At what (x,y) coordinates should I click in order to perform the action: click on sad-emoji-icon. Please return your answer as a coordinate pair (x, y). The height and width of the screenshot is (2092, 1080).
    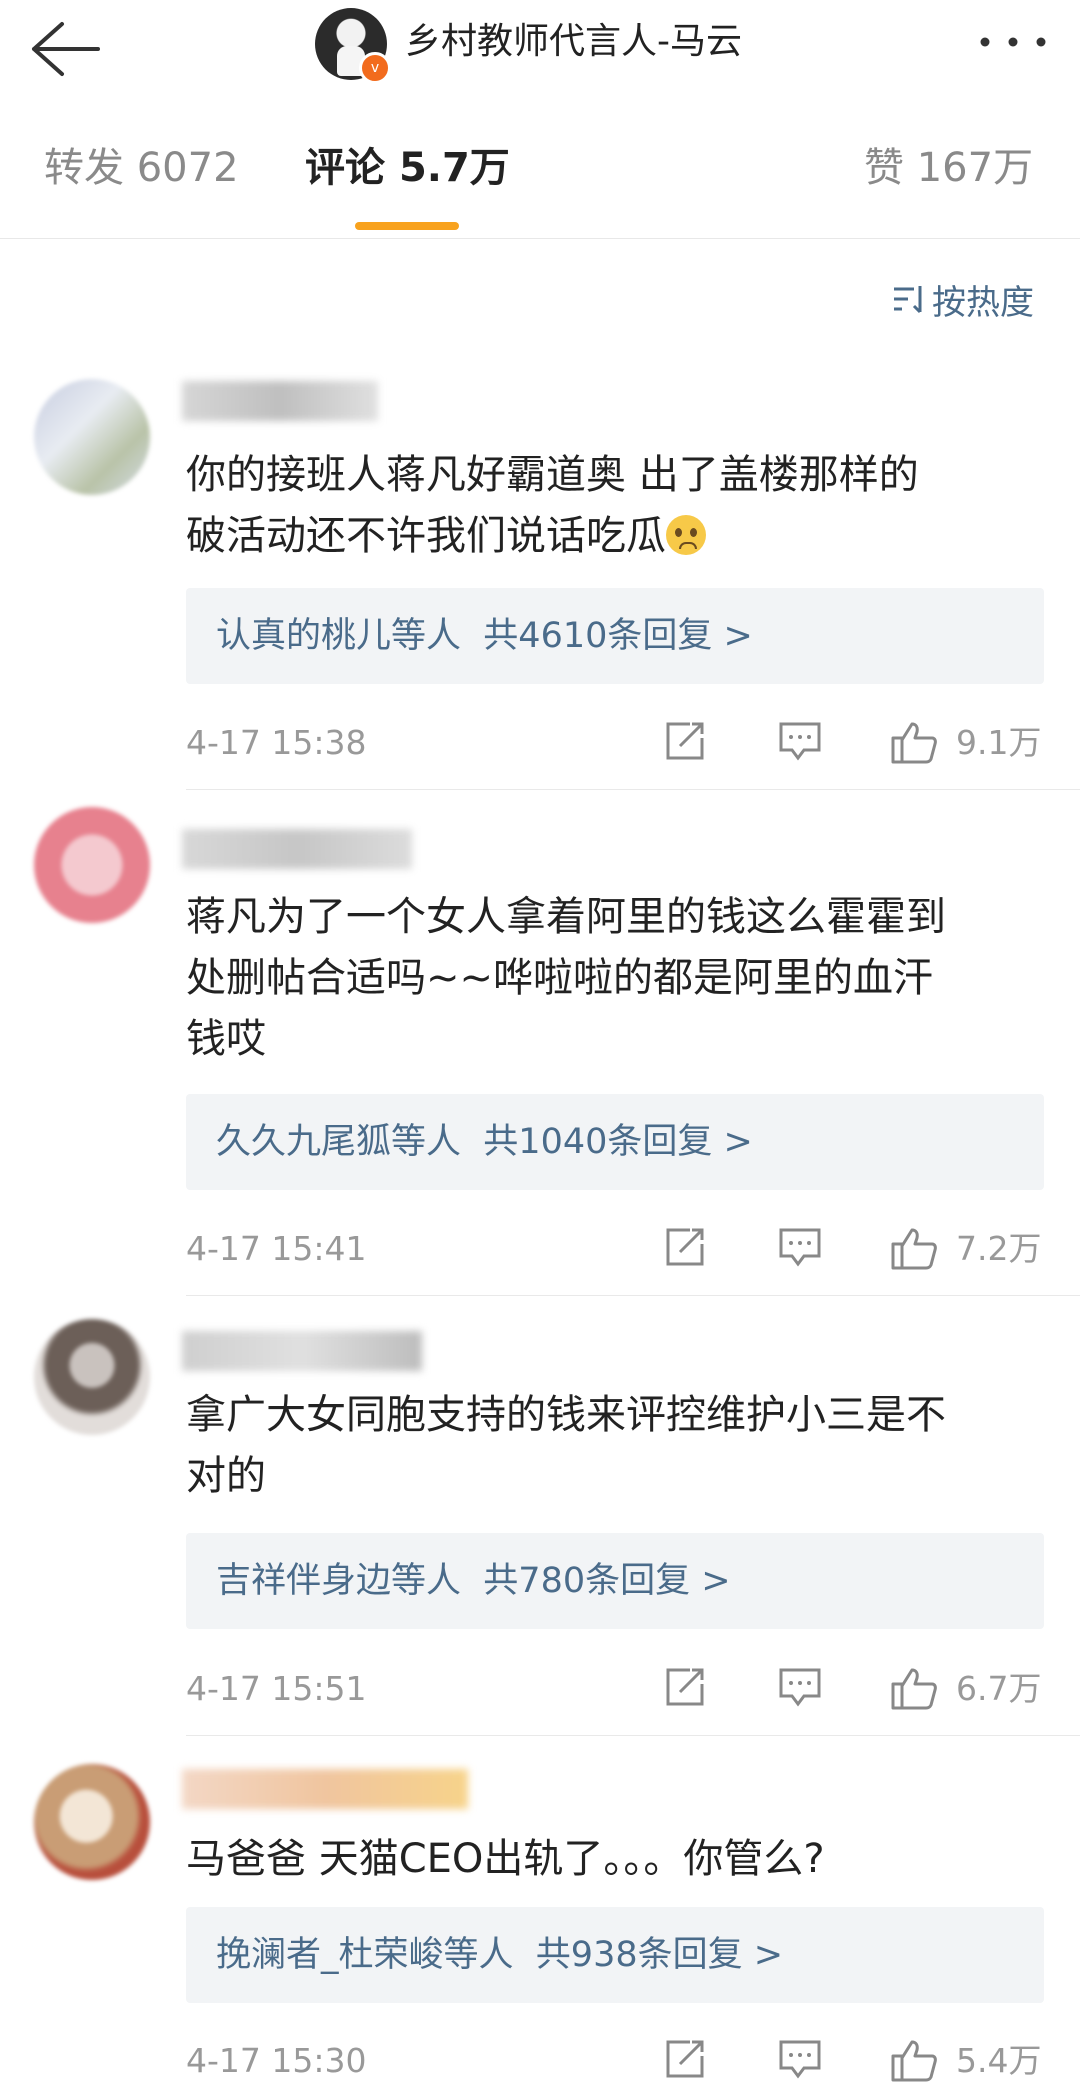
    Looking at the image, I should click on (686, 535).